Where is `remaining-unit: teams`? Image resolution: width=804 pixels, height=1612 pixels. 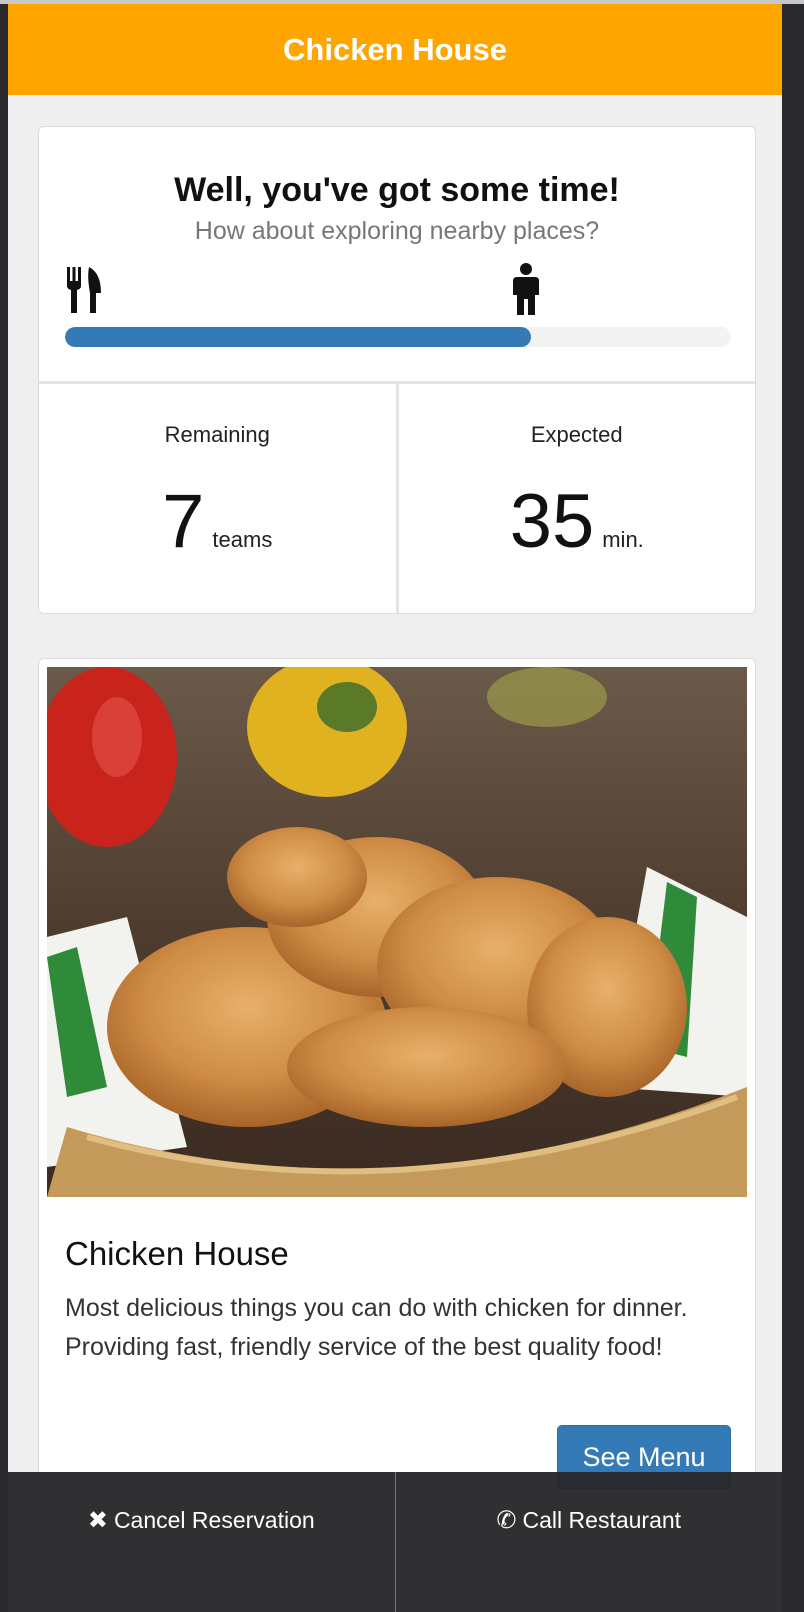
remaining-unit: teams is located at coordinates (242, 539).